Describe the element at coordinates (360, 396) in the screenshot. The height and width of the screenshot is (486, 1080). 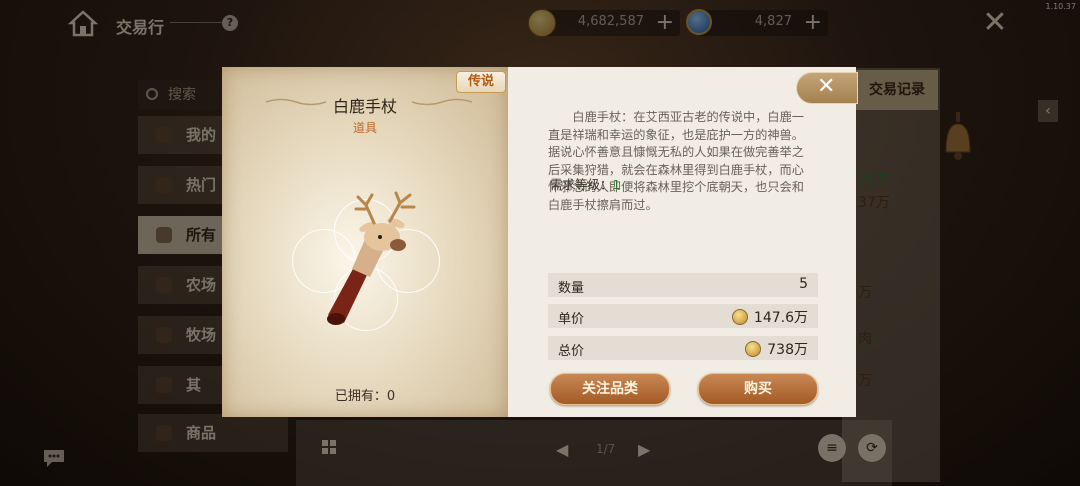
I see `owned-label: 已拥有：` at that location.